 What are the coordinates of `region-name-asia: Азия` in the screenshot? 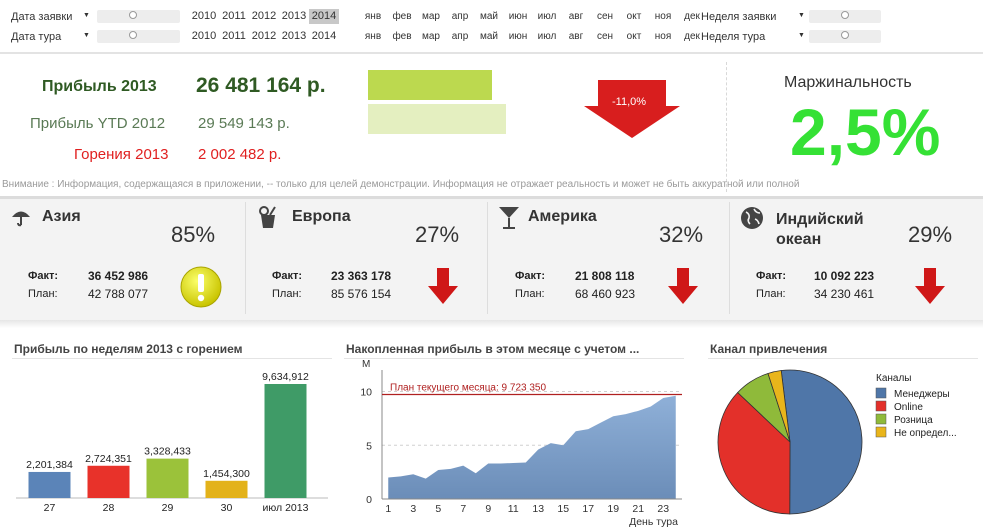 It's located at (61, 216).